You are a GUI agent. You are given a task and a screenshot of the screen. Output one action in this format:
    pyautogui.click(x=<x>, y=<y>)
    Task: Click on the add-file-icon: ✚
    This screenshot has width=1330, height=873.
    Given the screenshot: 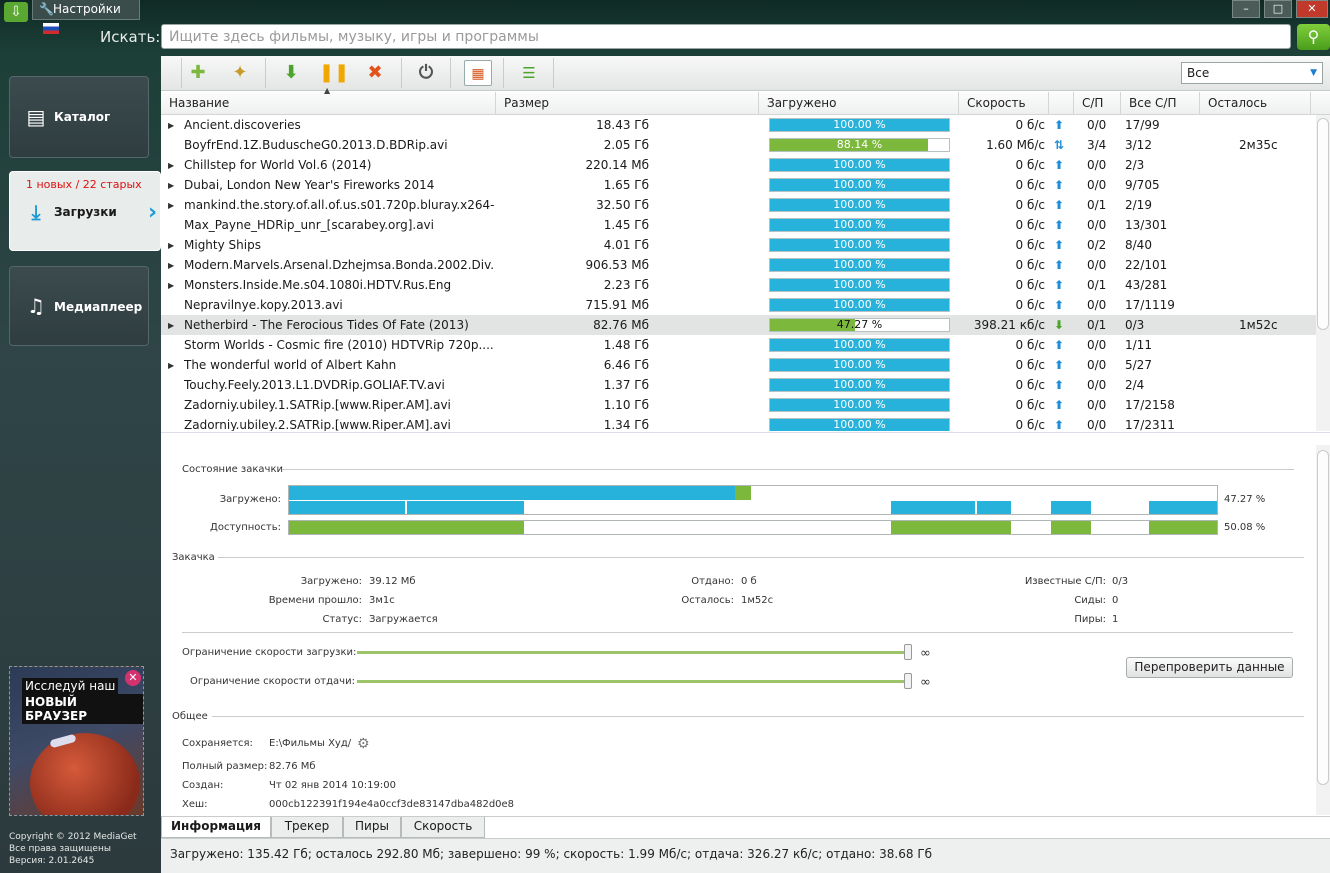 What is the action you would take?
    pyautogui.click(x=198, y=73)
    